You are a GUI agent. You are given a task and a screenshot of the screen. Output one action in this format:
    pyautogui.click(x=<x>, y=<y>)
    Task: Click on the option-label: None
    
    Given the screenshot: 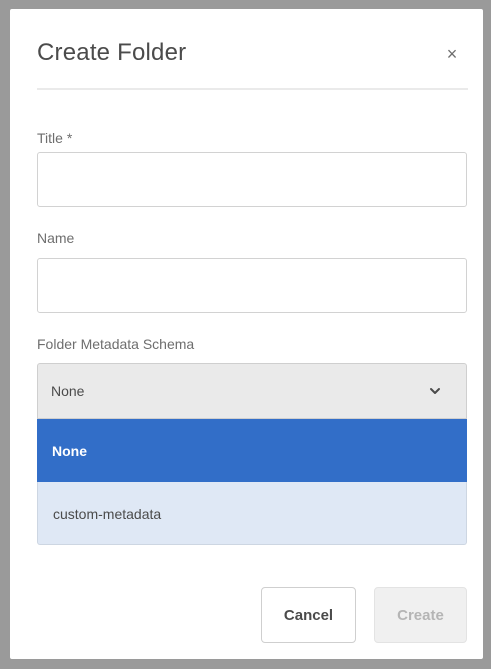 What is the action you would take?
    pyautogui.click(x=69, y=451)
    